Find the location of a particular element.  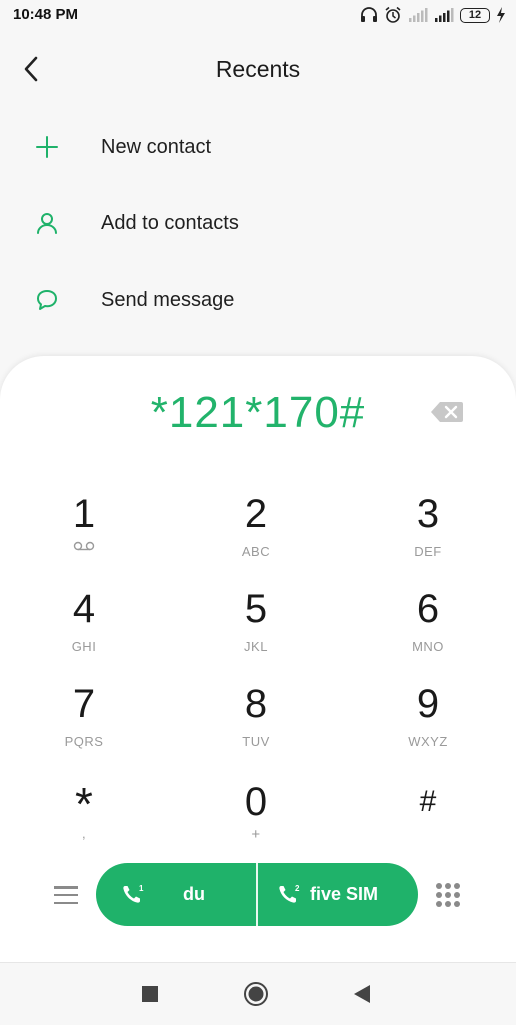

send-message-label: Send message is located at coordinates (168, 299).